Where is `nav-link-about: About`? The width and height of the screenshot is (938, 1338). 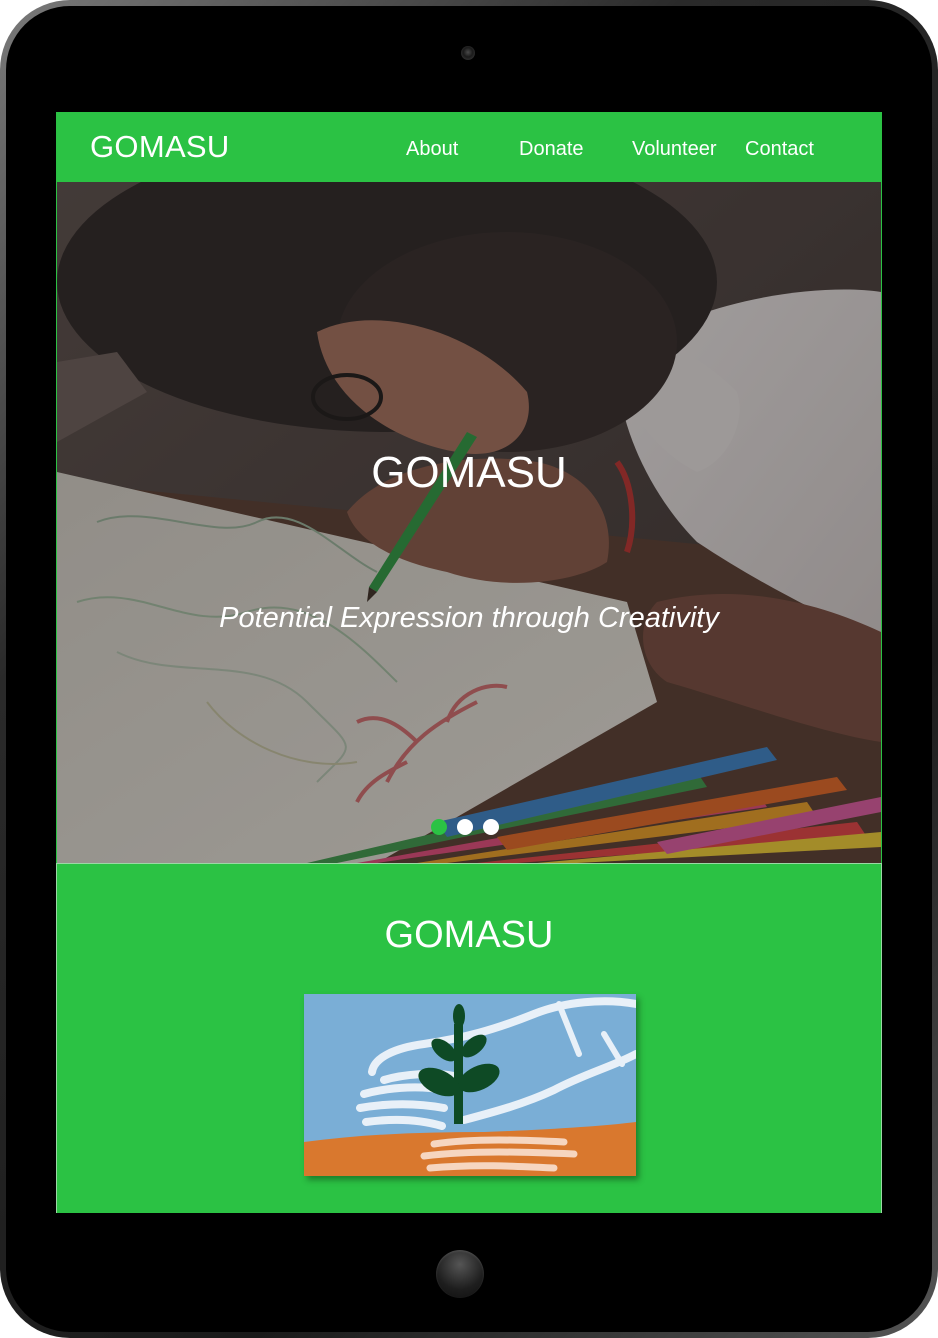 nav-link-about: About is located at coordinates (432, 149).